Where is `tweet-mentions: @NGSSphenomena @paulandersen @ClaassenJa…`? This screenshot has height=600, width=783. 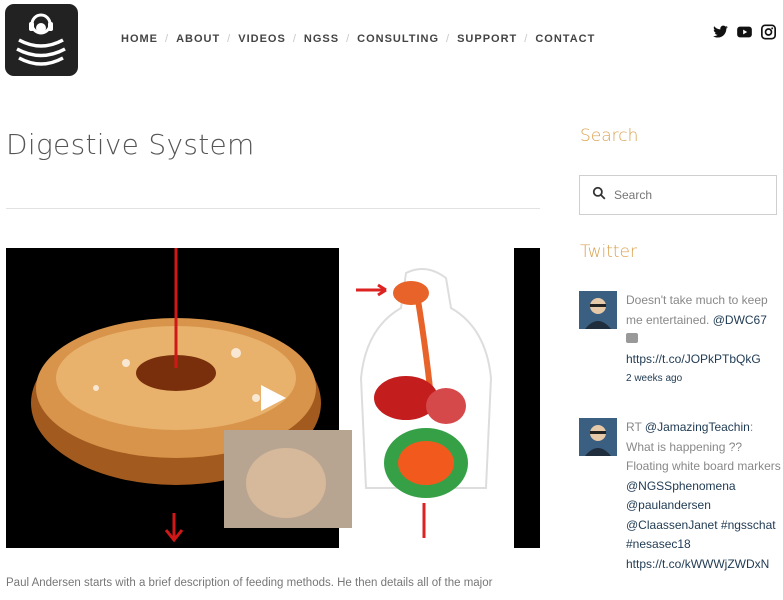
tweet-mentions: @NGSSphenomena @paulandersen @ClaassenJa… is located at coordinates (701, 515).